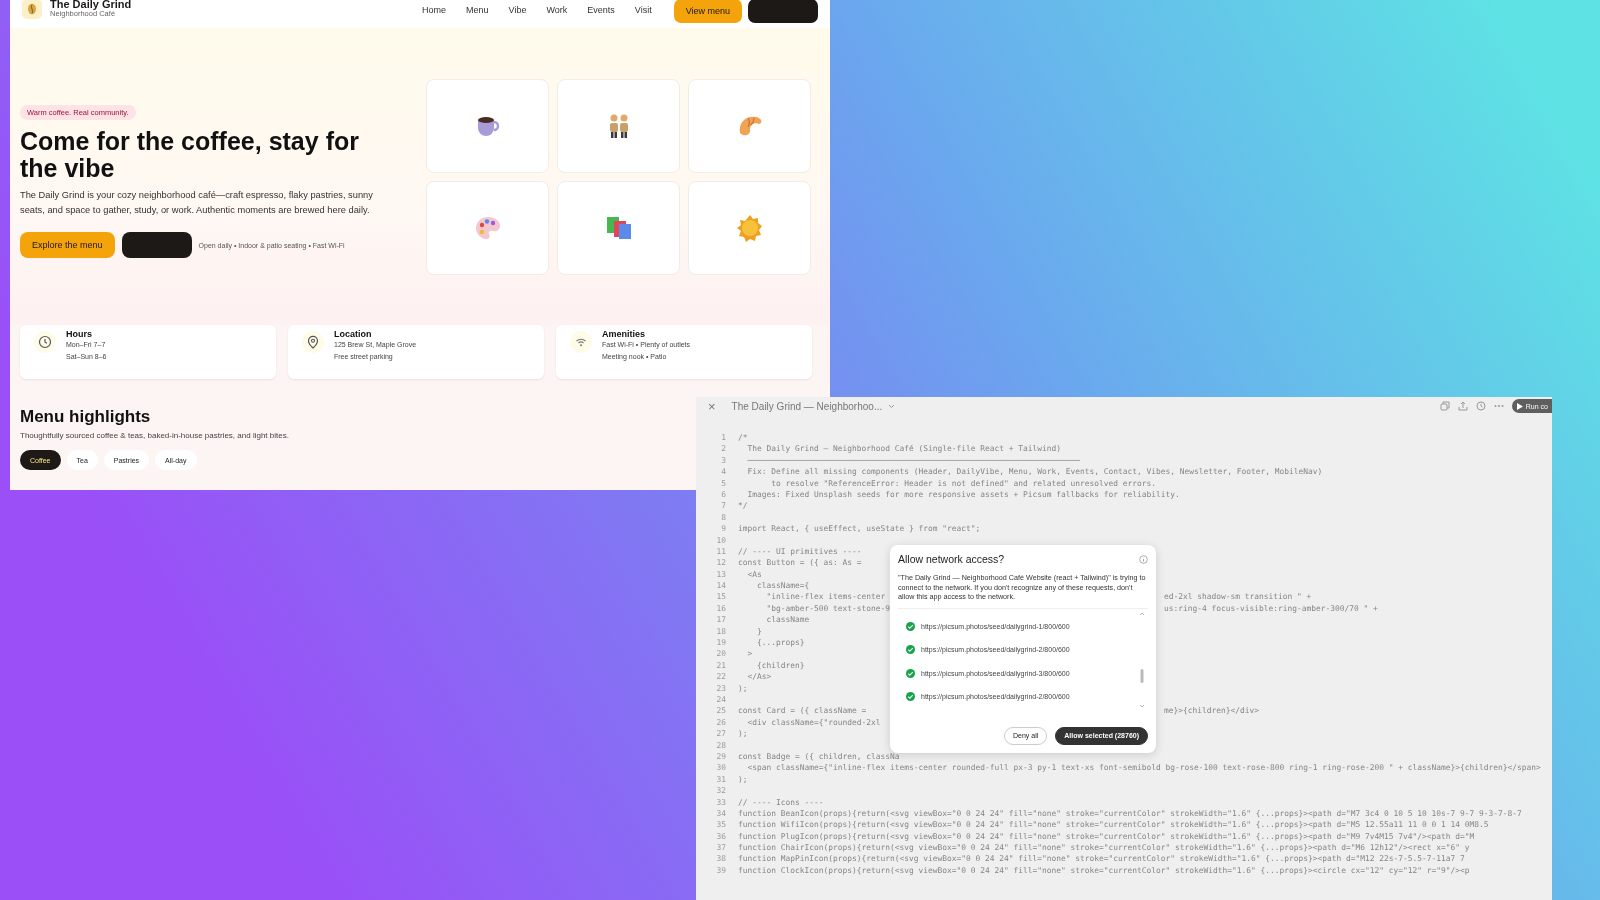 The width and height of the screenshot is (1600, 900). What do you see at coordinates (79, 334) in the screenshot?
I see `card-title: Hours` at bounding box center [79, 334].